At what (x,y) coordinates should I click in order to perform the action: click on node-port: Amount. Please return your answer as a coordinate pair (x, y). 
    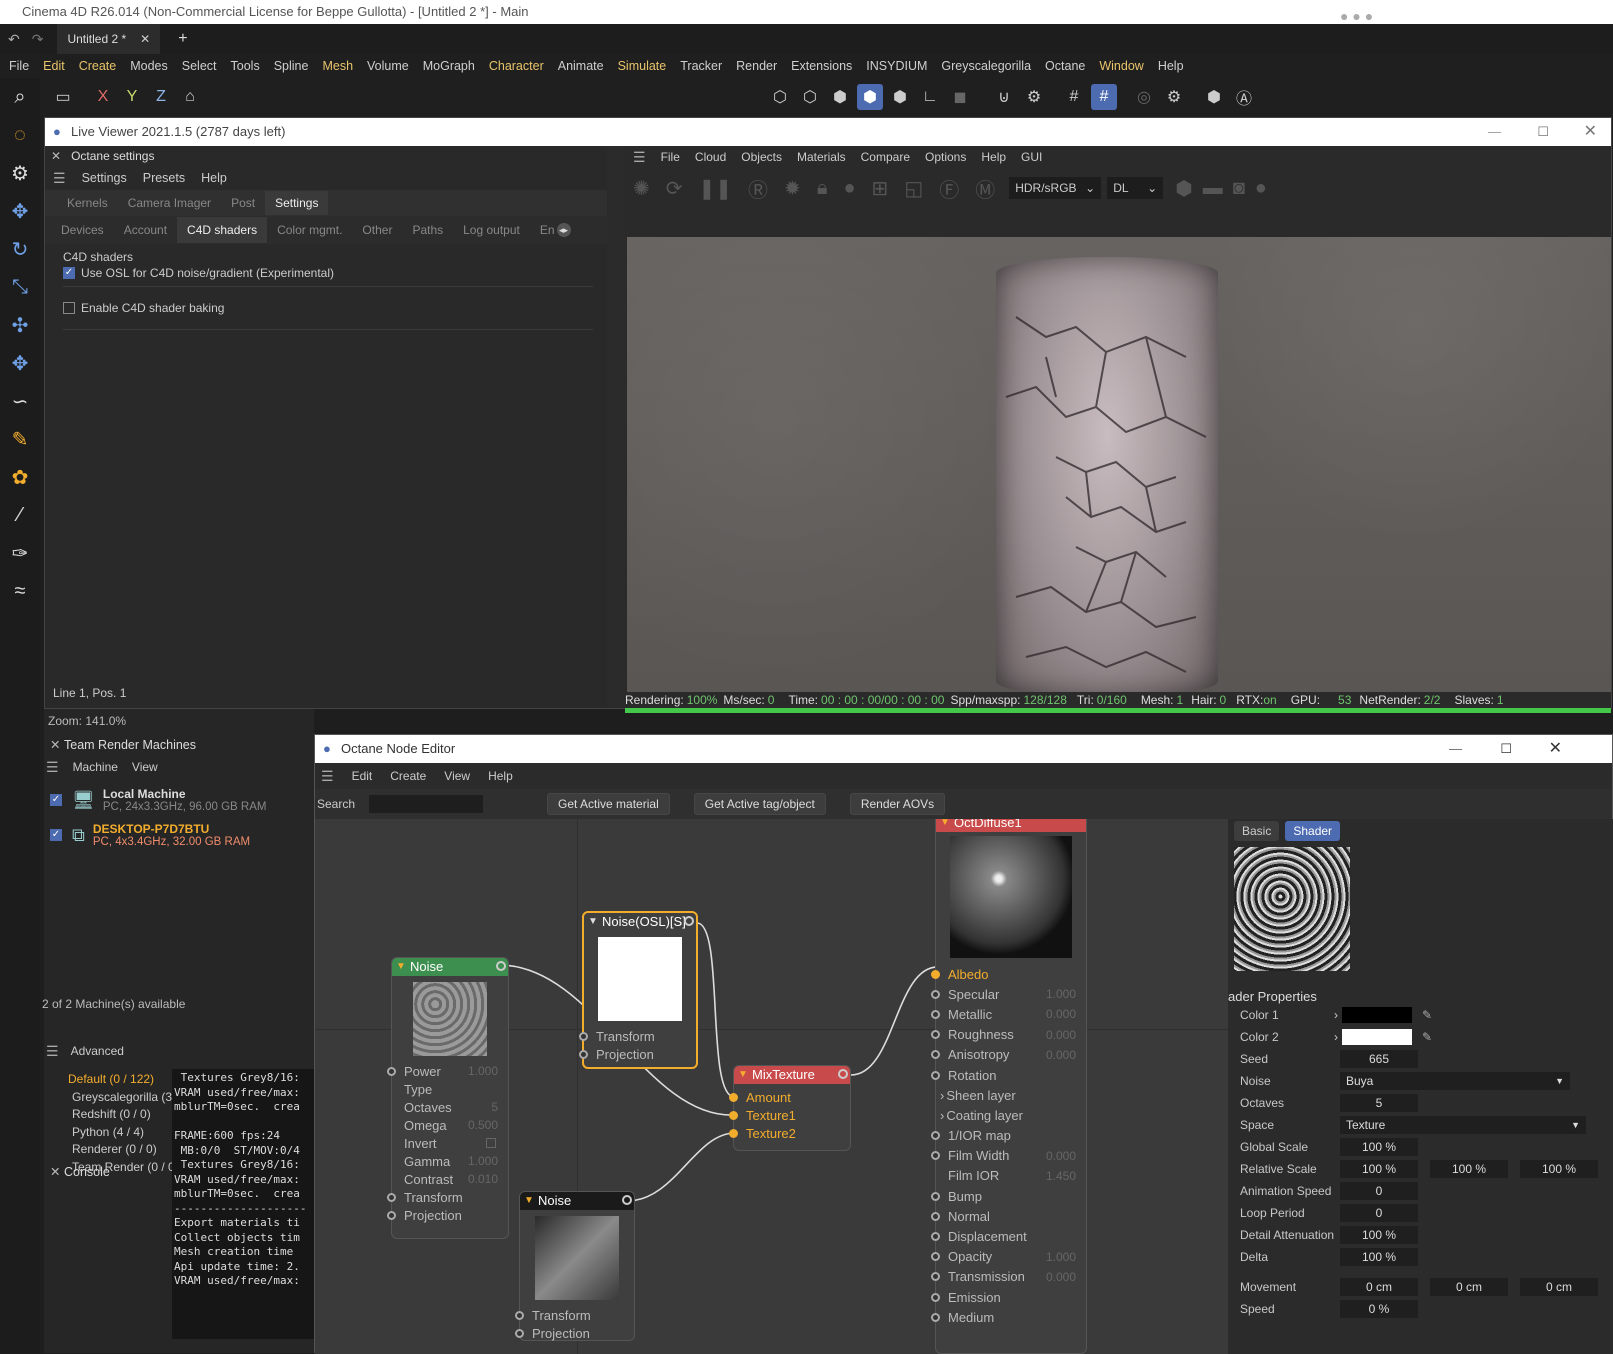
    Looking at the image, I should click on (789, 1097).